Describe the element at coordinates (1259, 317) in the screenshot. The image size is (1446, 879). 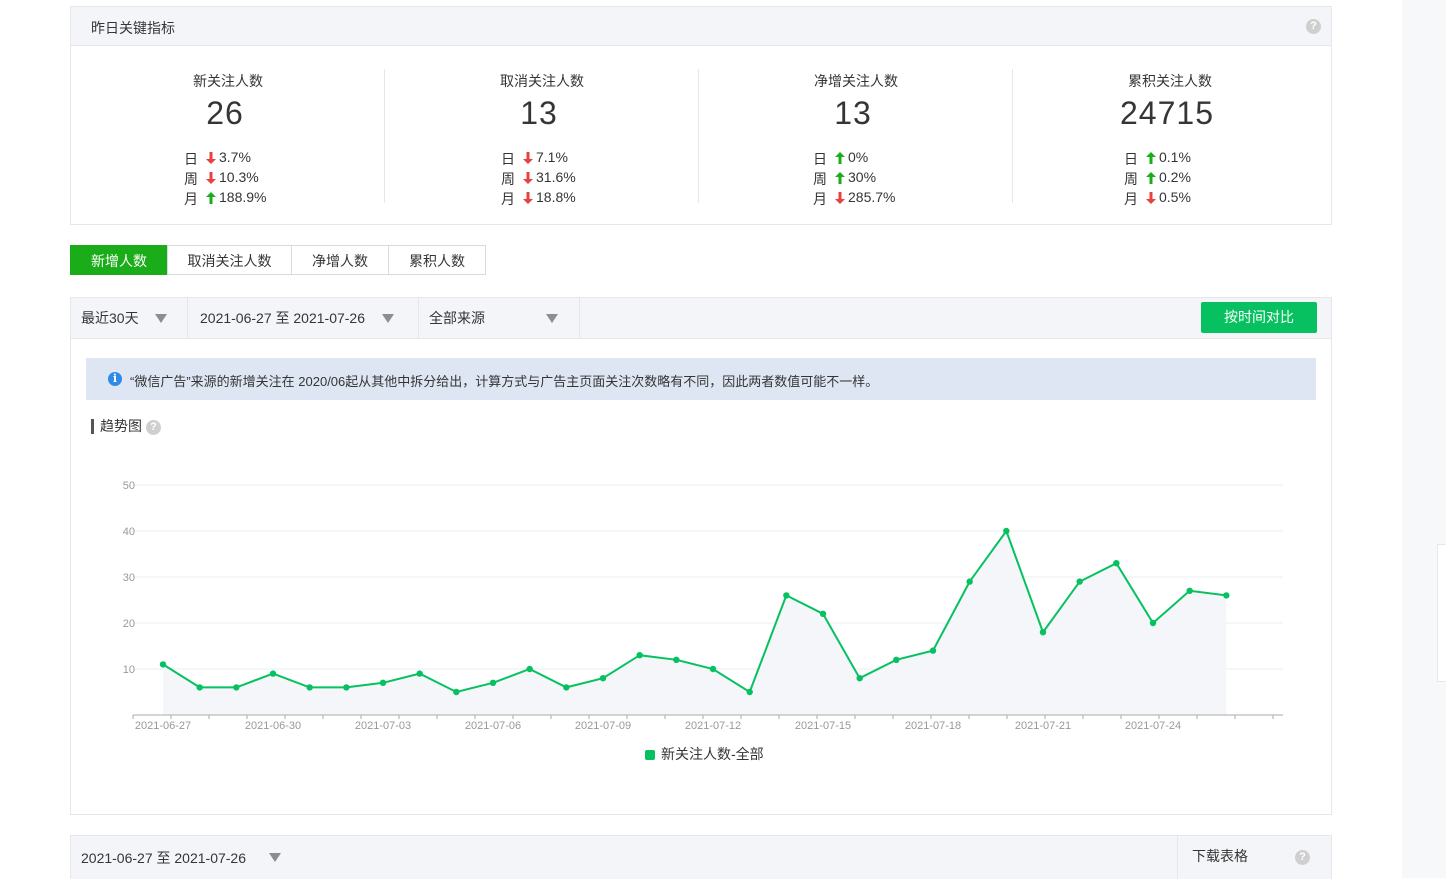
I see `compare-by-time-button: 按时间对比` at that location.